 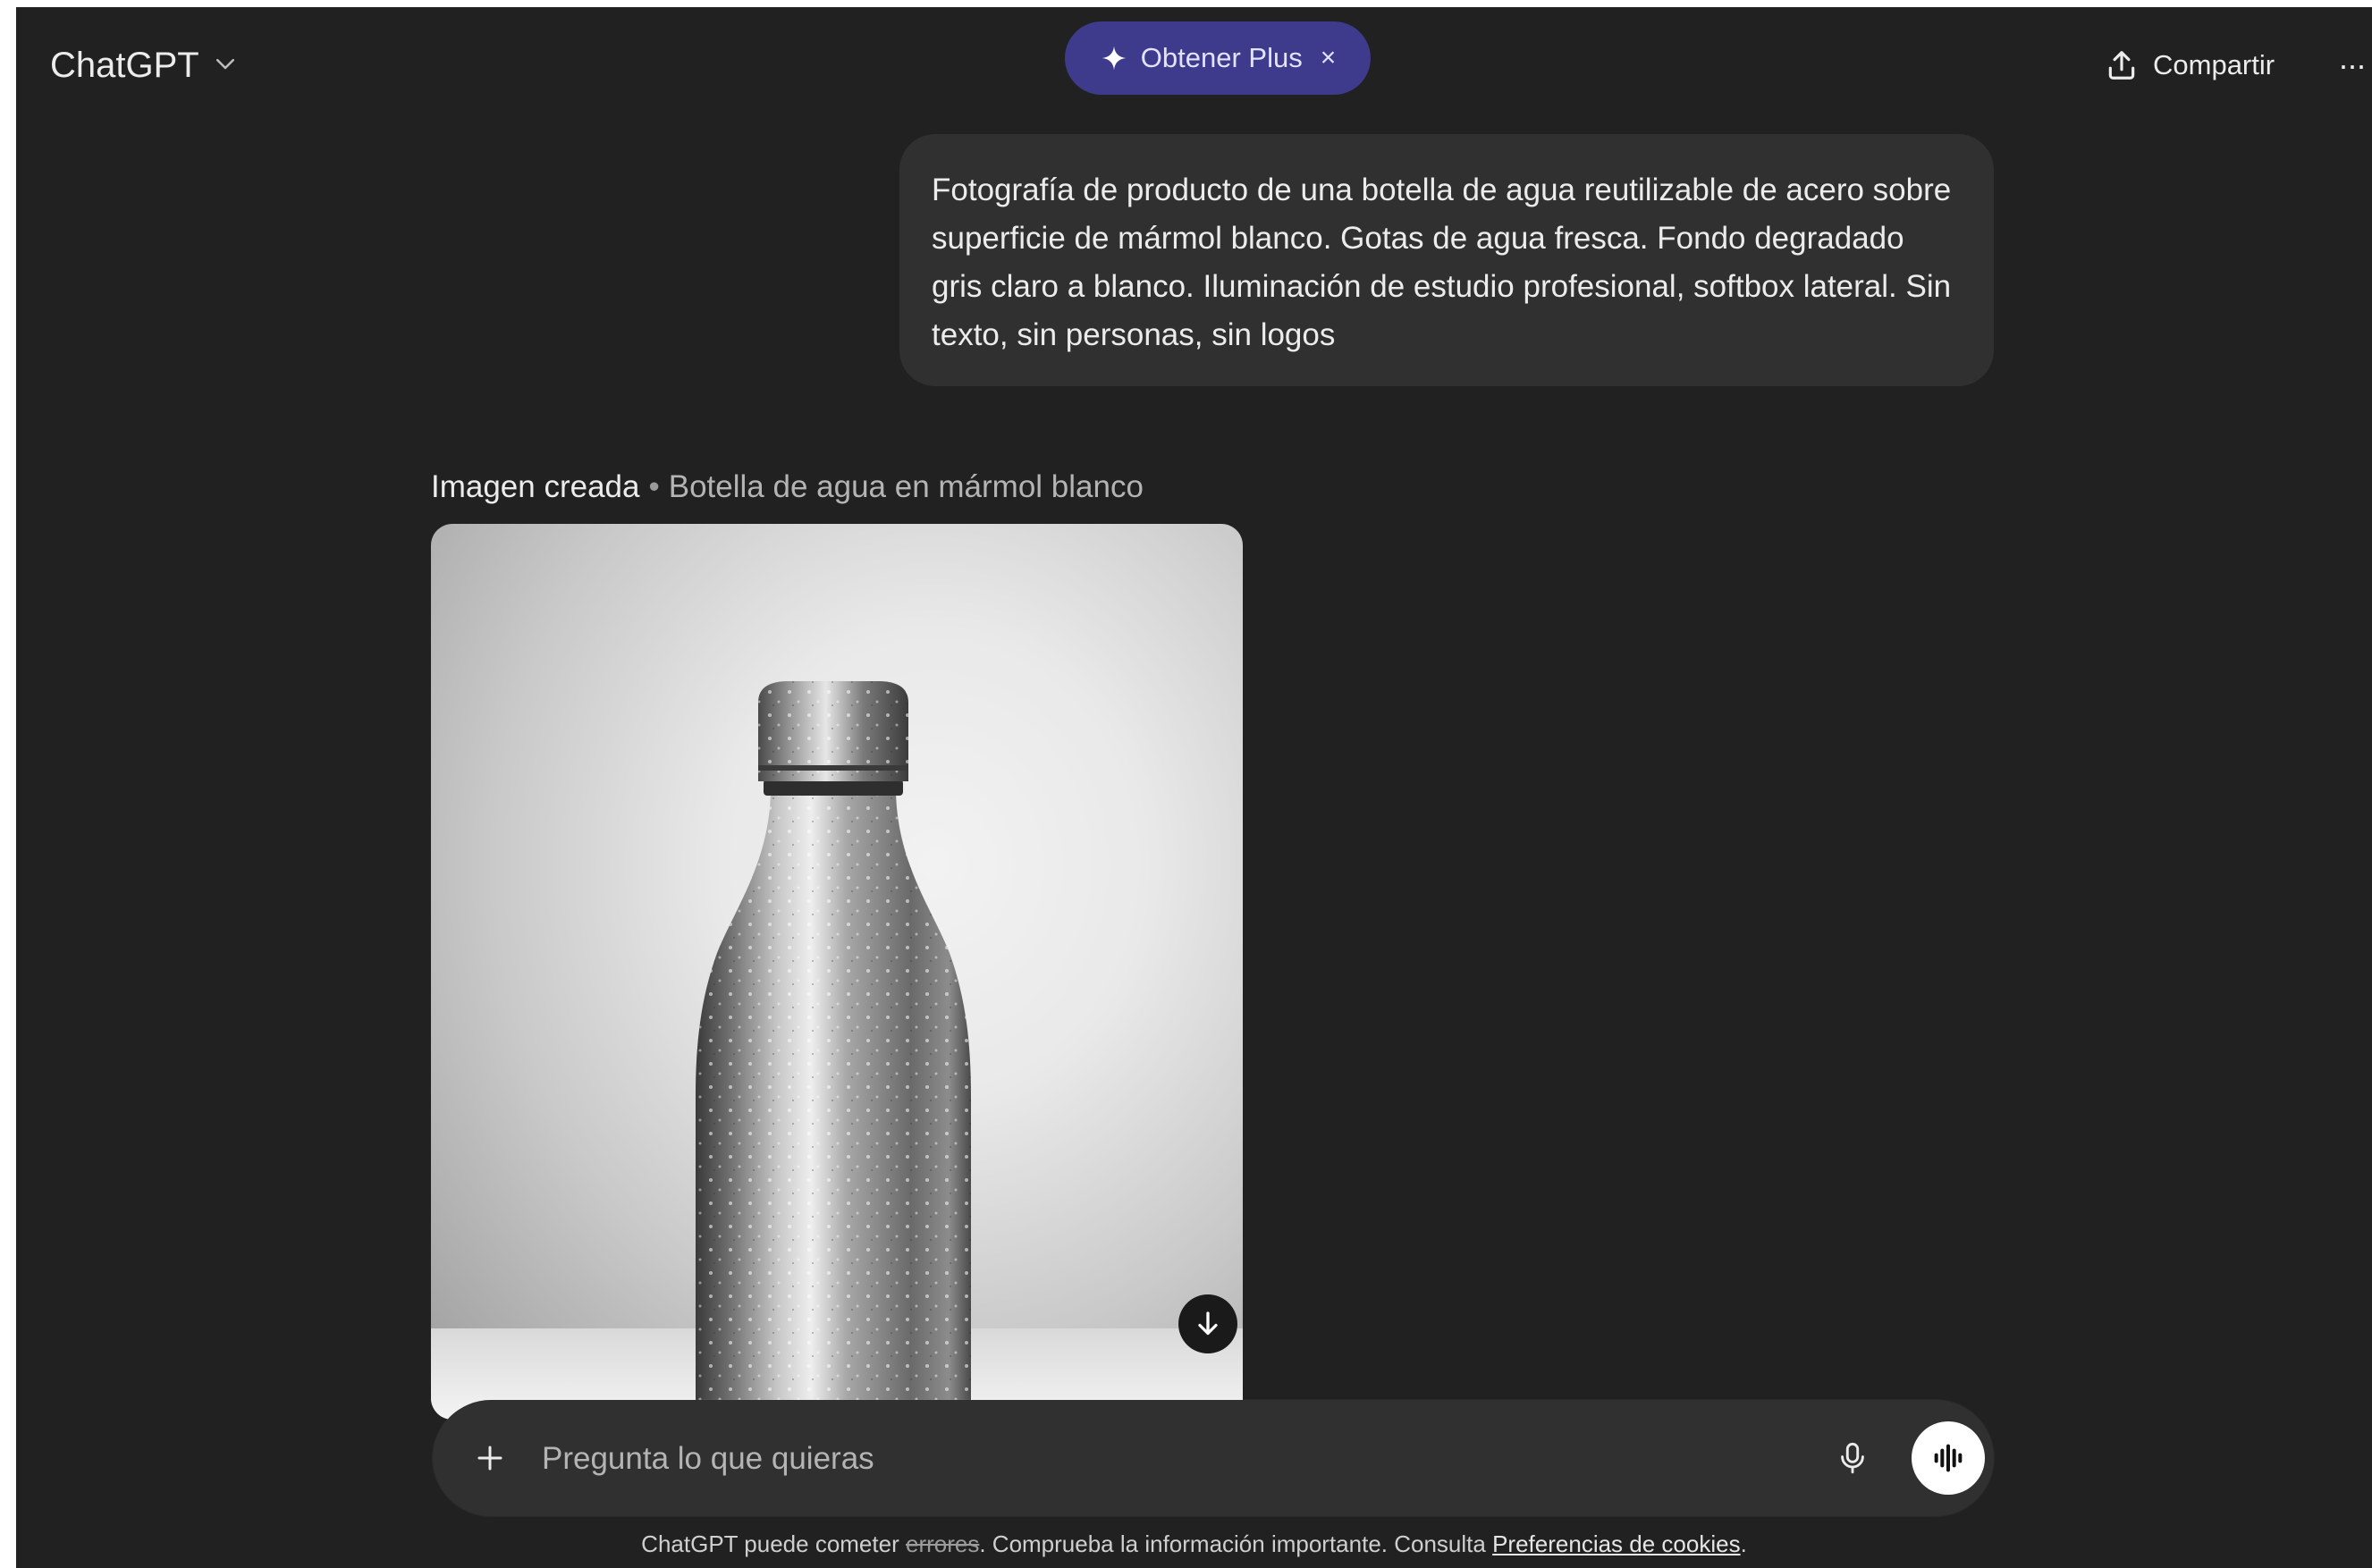 I want to click on get-plus-button: Obtener Plus ×, so click(x=1218, y=58).